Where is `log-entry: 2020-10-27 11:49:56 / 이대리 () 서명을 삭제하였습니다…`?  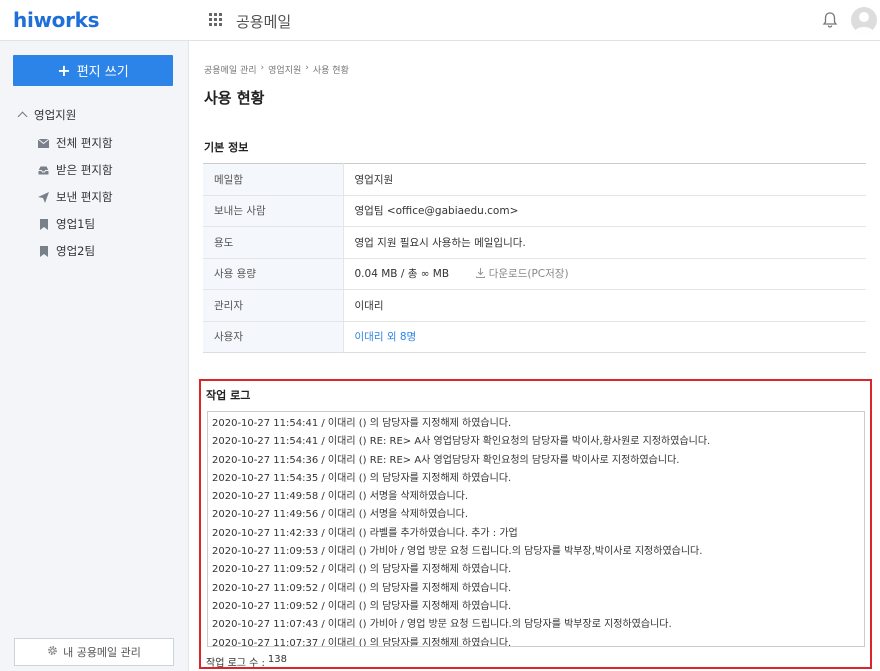 log-entry: 2020-10-27 11:49:56 / 이대리 () 서명을 삭제하였습니다… is located at coordinates (340, 515).